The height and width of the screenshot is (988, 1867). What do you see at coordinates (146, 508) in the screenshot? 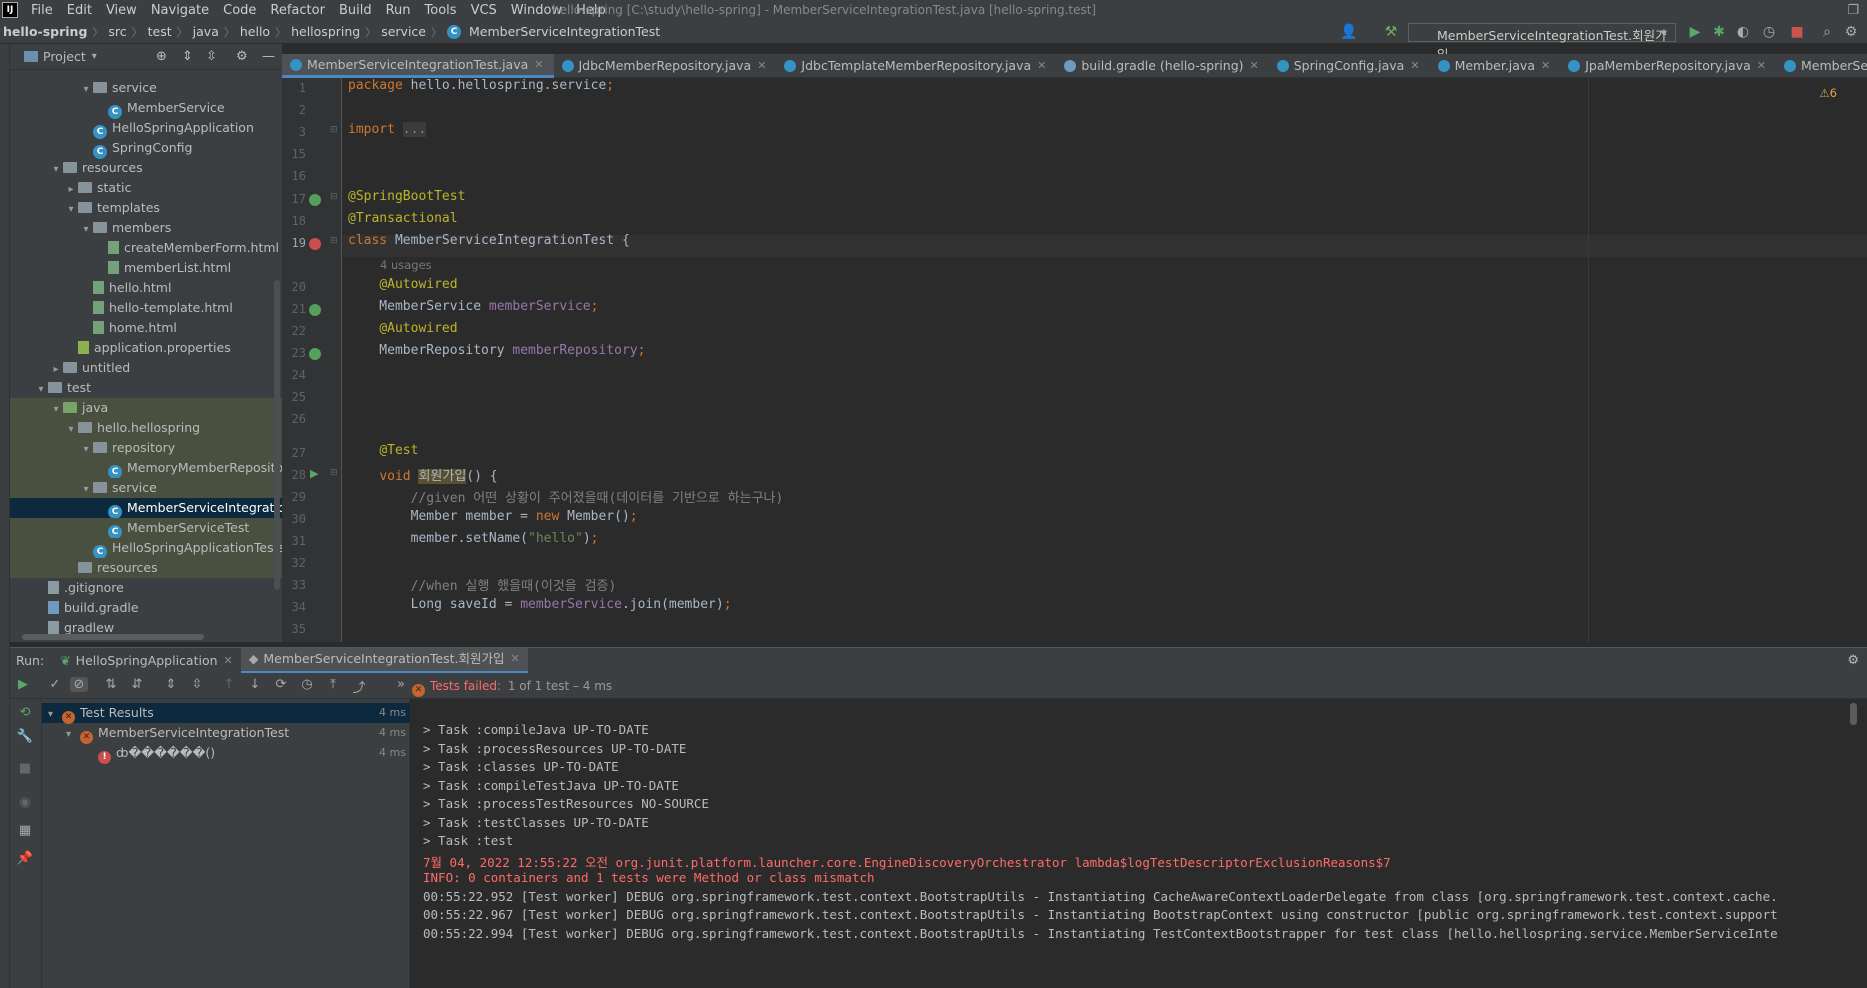
I see `tree-item: C MemberServiceIntegrationTest` at bounding box center [146, 508].